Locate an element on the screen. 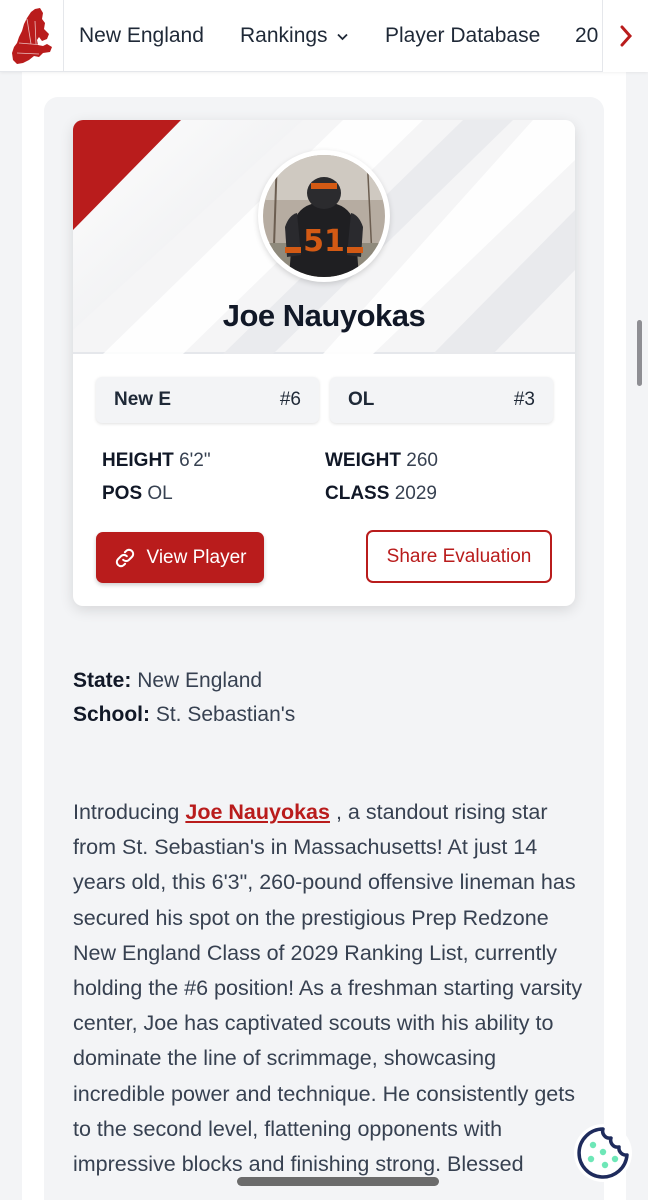 This screenshot has height=1200, width=648. state-rank-label: New E is located at coordinates (143, 399).